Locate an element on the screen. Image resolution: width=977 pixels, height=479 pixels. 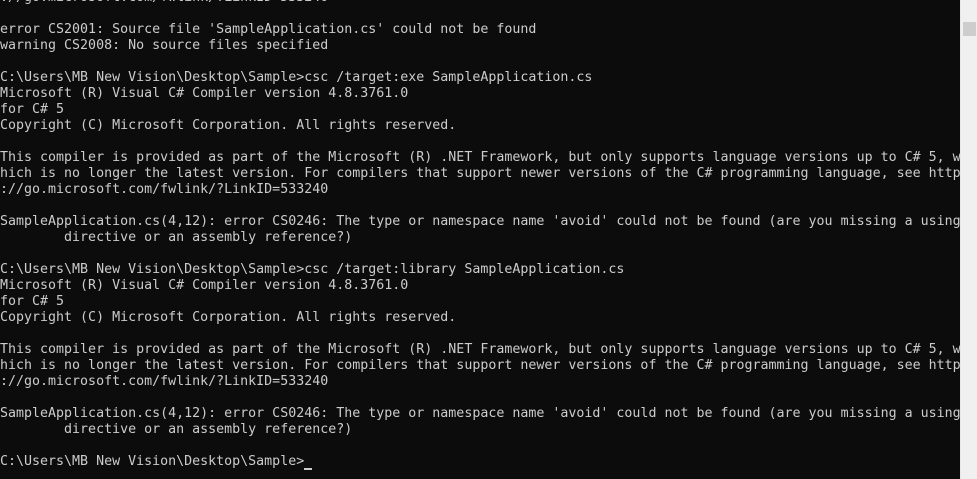
console-line: C:\Users\MB New Vision\Desktop\Sample> is located at coordinates (480, 462).